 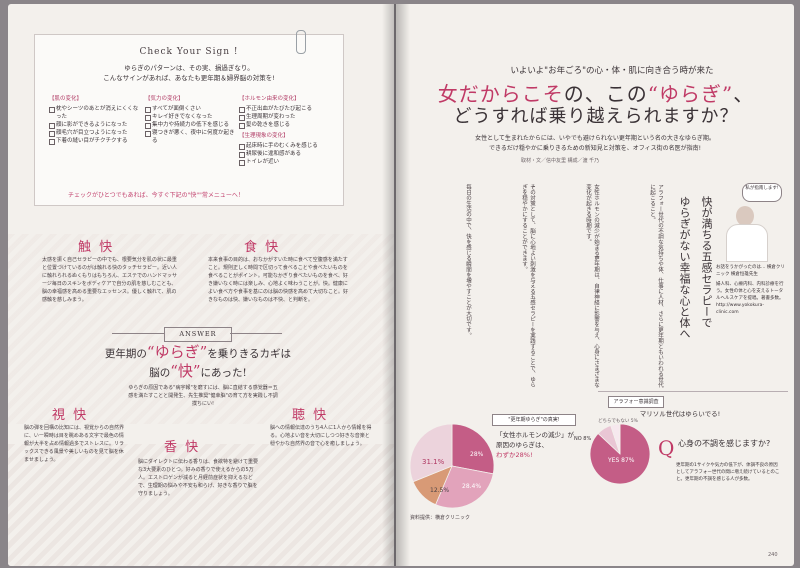 What do you see at coordinates (182, 447) in the screenshot?
I see `section-title-scent: 香 快` at bounding box center [182, 447].